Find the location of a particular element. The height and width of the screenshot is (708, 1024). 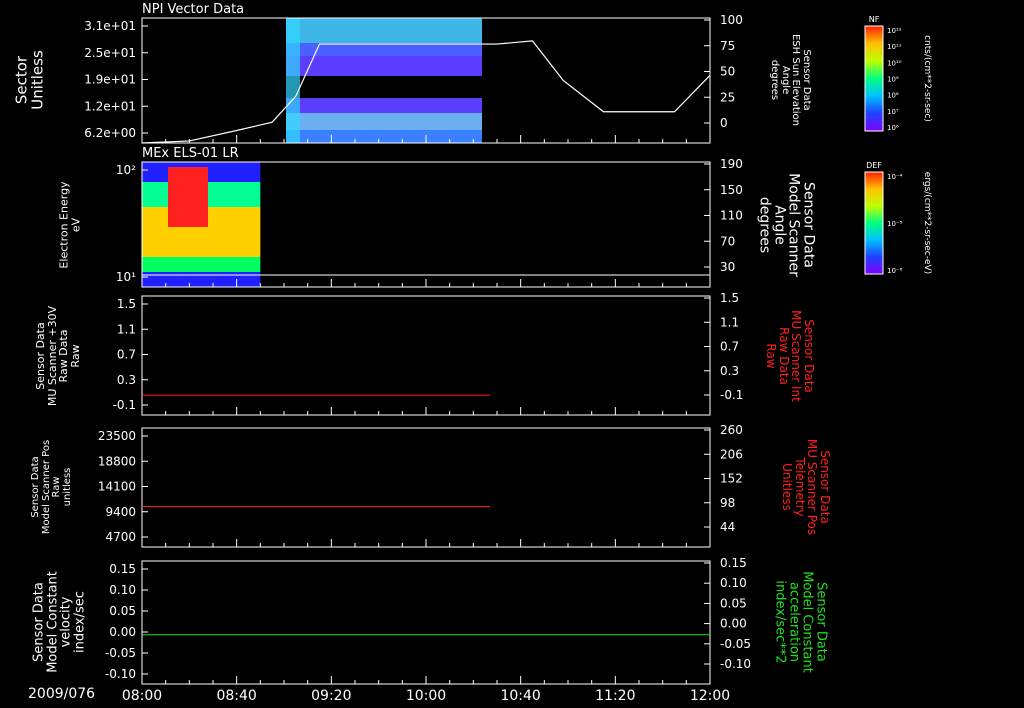

y-axis-label-left-4: Sensor Data Model Scanner Pos Raw unitless is located at coordinates (51, 487).